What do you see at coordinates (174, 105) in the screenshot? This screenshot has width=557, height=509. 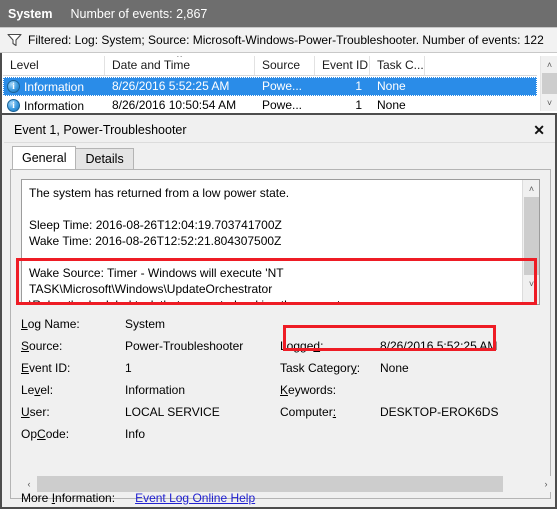 I see `cell-date-time: 8/26/2016 10:50:54 AM` at bounding box center [174, 105].